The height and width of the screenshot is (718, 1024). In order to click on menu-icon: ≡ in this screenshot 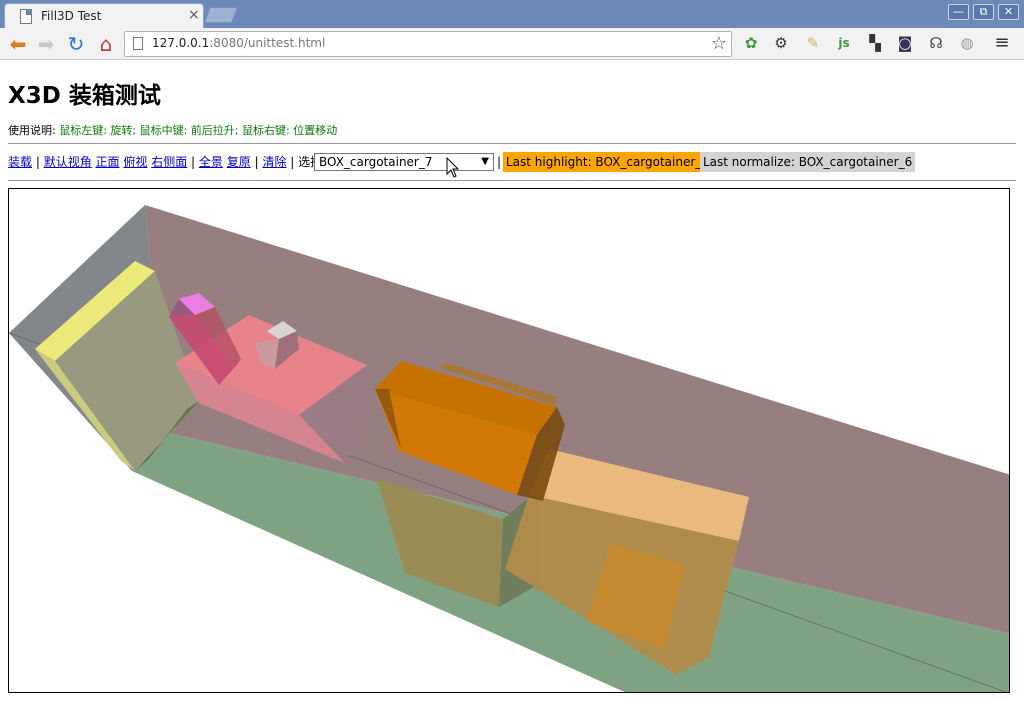, I will do `click(1002, 43)`.